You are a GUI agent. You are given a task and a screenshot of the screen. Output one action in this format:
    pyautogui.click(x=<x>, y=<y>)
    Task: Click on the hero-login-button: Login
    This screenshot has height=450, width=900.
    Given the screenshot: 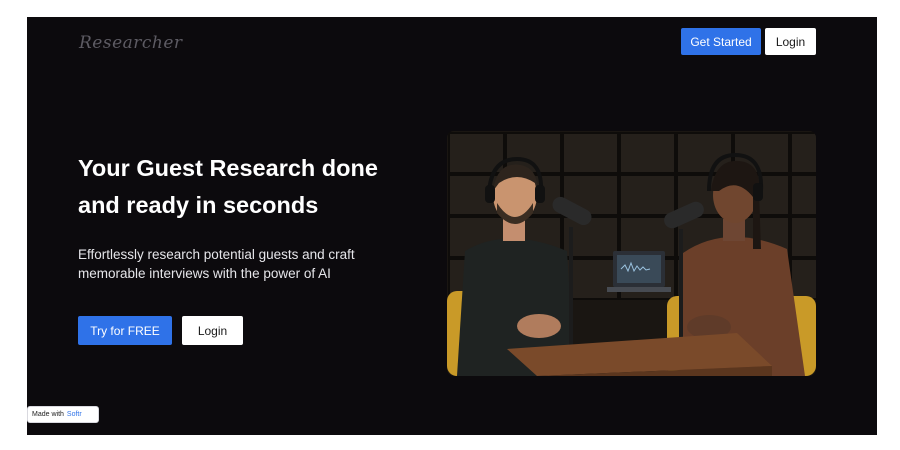 What is the action you would take?
    pyautogui.click(x=212, y=330)
    